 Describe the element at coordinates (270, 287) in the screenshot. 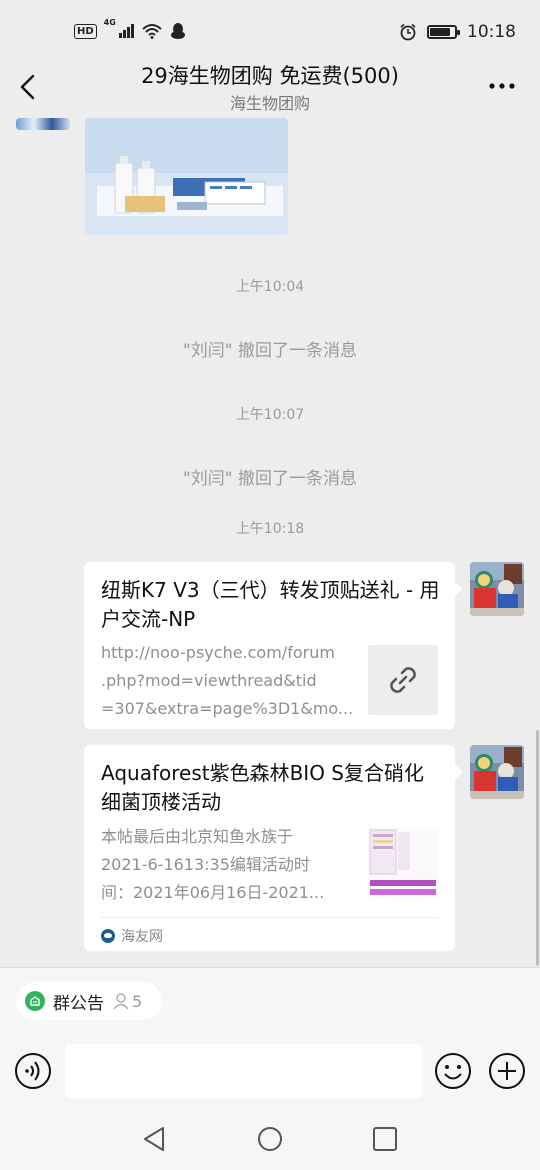

I see `timestamp: 上午10:04` at that location.